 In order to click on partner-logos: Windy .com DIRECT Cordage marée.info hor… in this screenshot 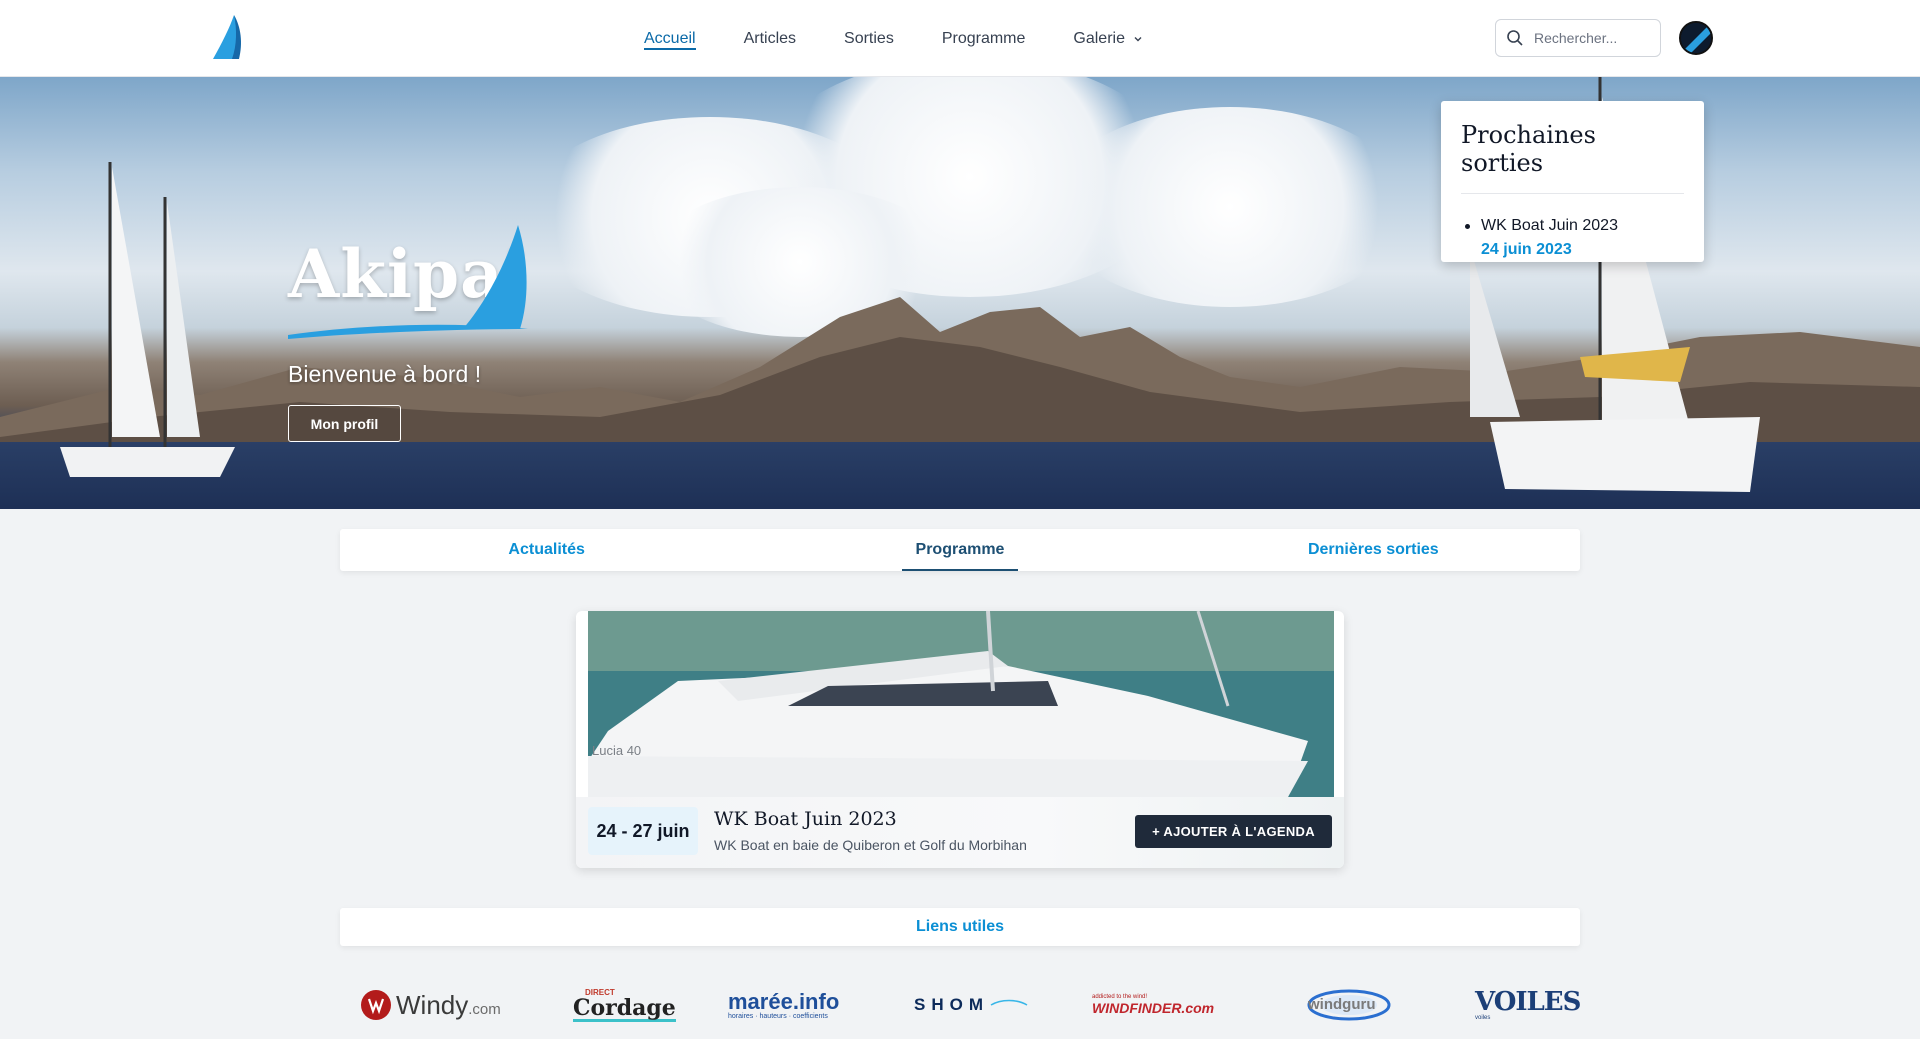, I will do `click(960, 1005)`.